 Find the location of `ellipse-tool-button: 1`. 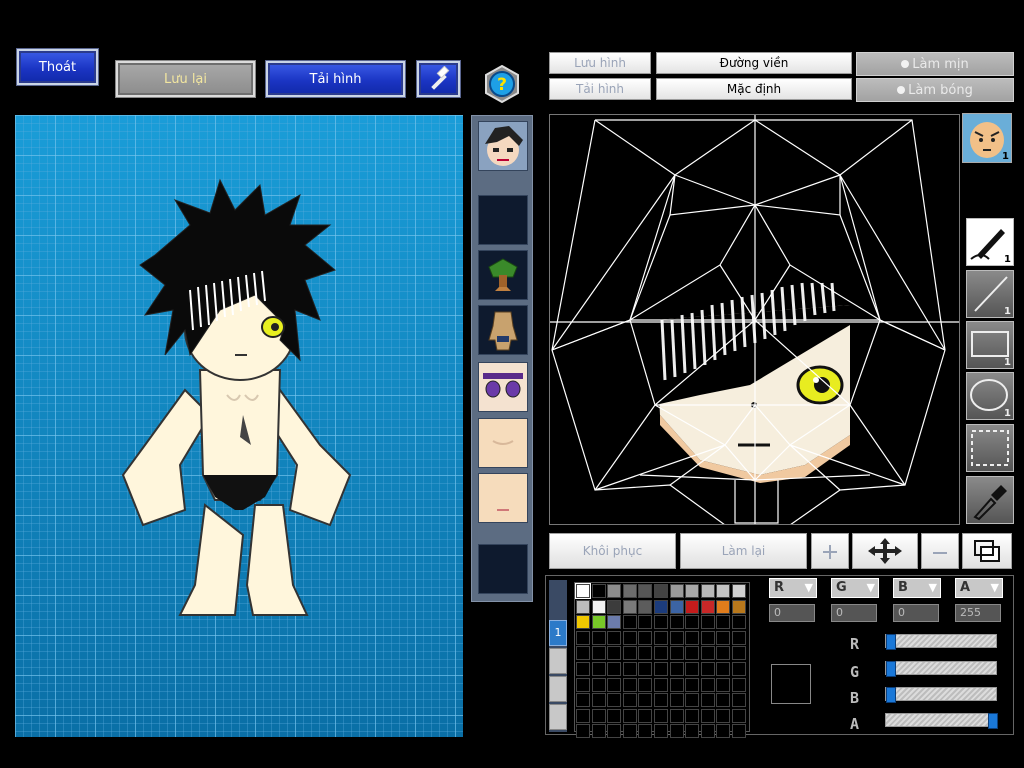

ellipse-tool-button: 1 is located at coordinates (990, 396).